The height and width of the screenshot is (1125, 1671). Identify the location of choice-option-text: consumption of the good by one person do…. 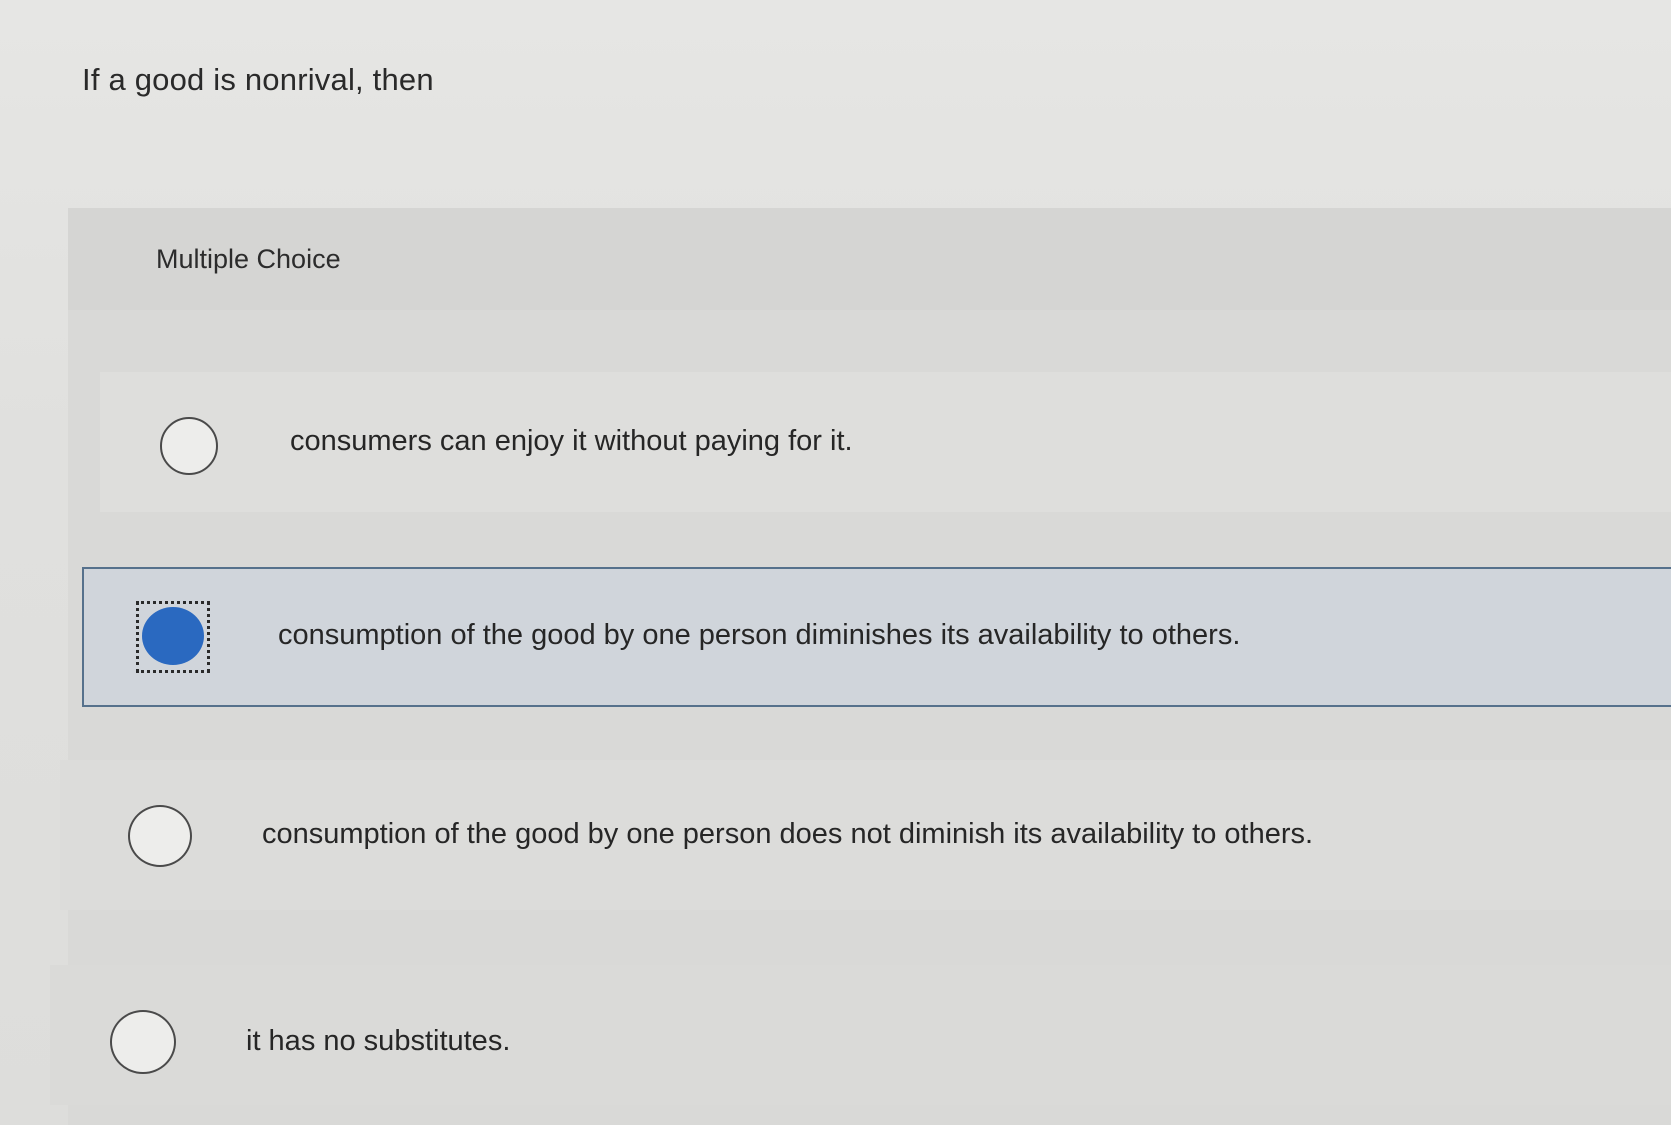
(788, 834).